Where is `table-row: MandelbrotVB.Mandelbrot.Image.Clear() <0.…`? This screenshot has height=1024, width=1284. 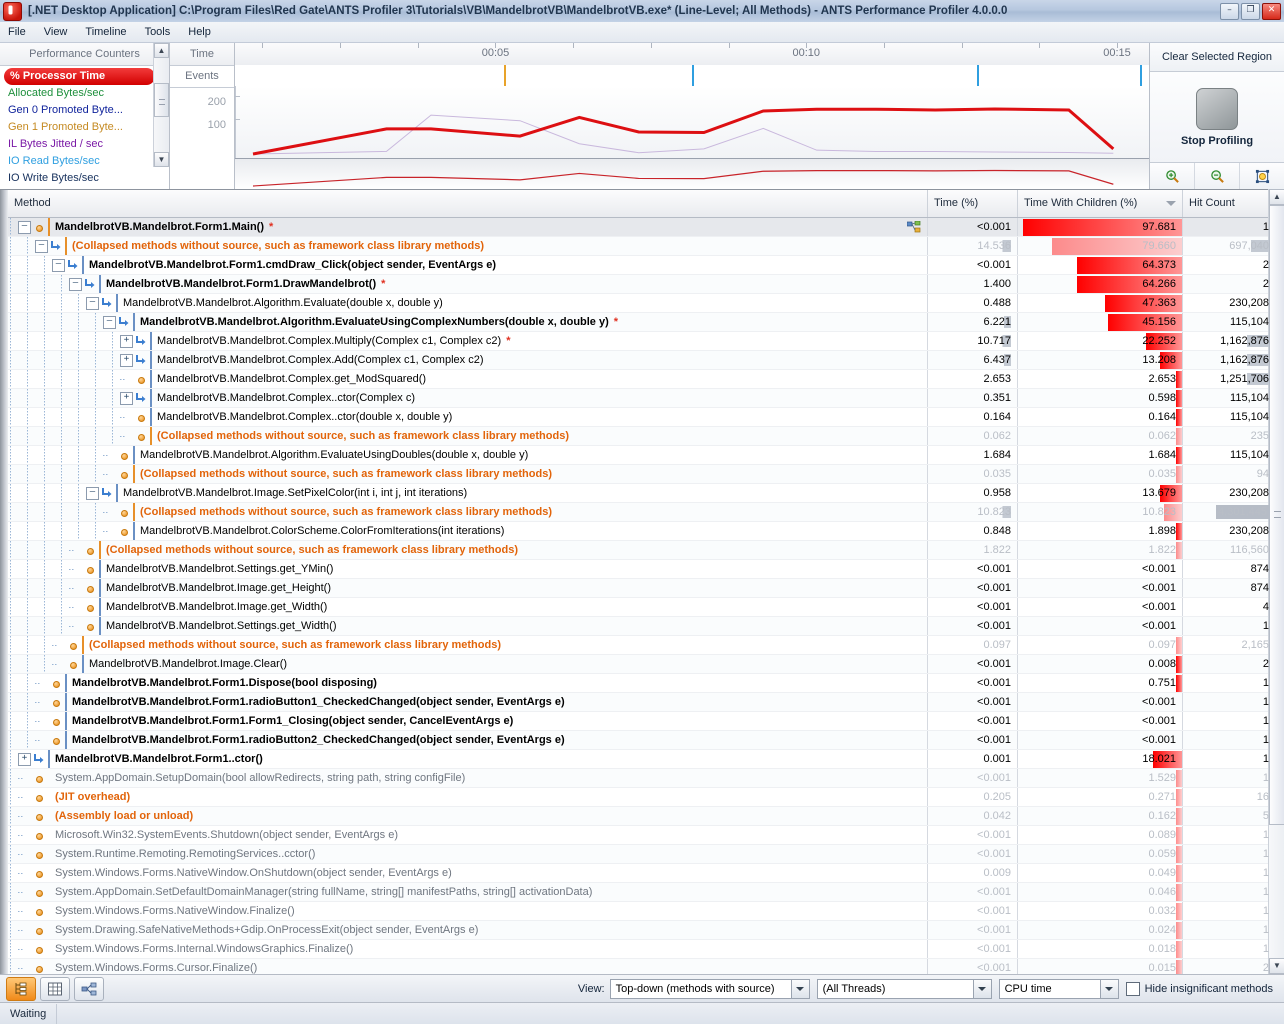 table-row: MandelbrotVB.Mandelbrot.Image.Clear() <0.… is located at coordinates (646, 664).